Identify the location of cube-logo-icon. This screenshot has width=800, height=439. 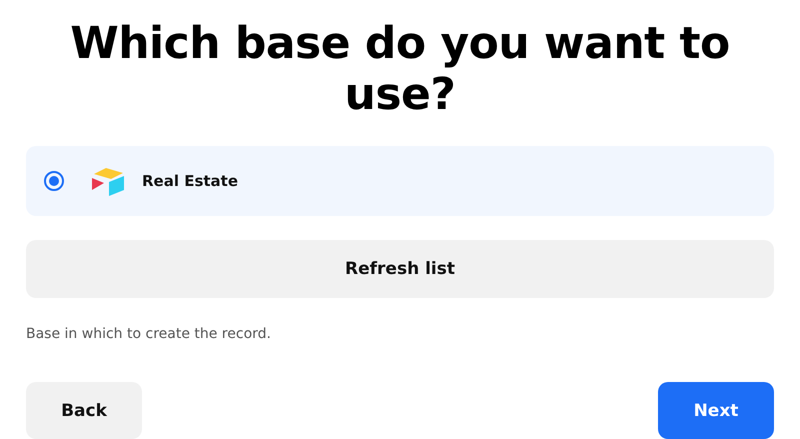
(108, 181).